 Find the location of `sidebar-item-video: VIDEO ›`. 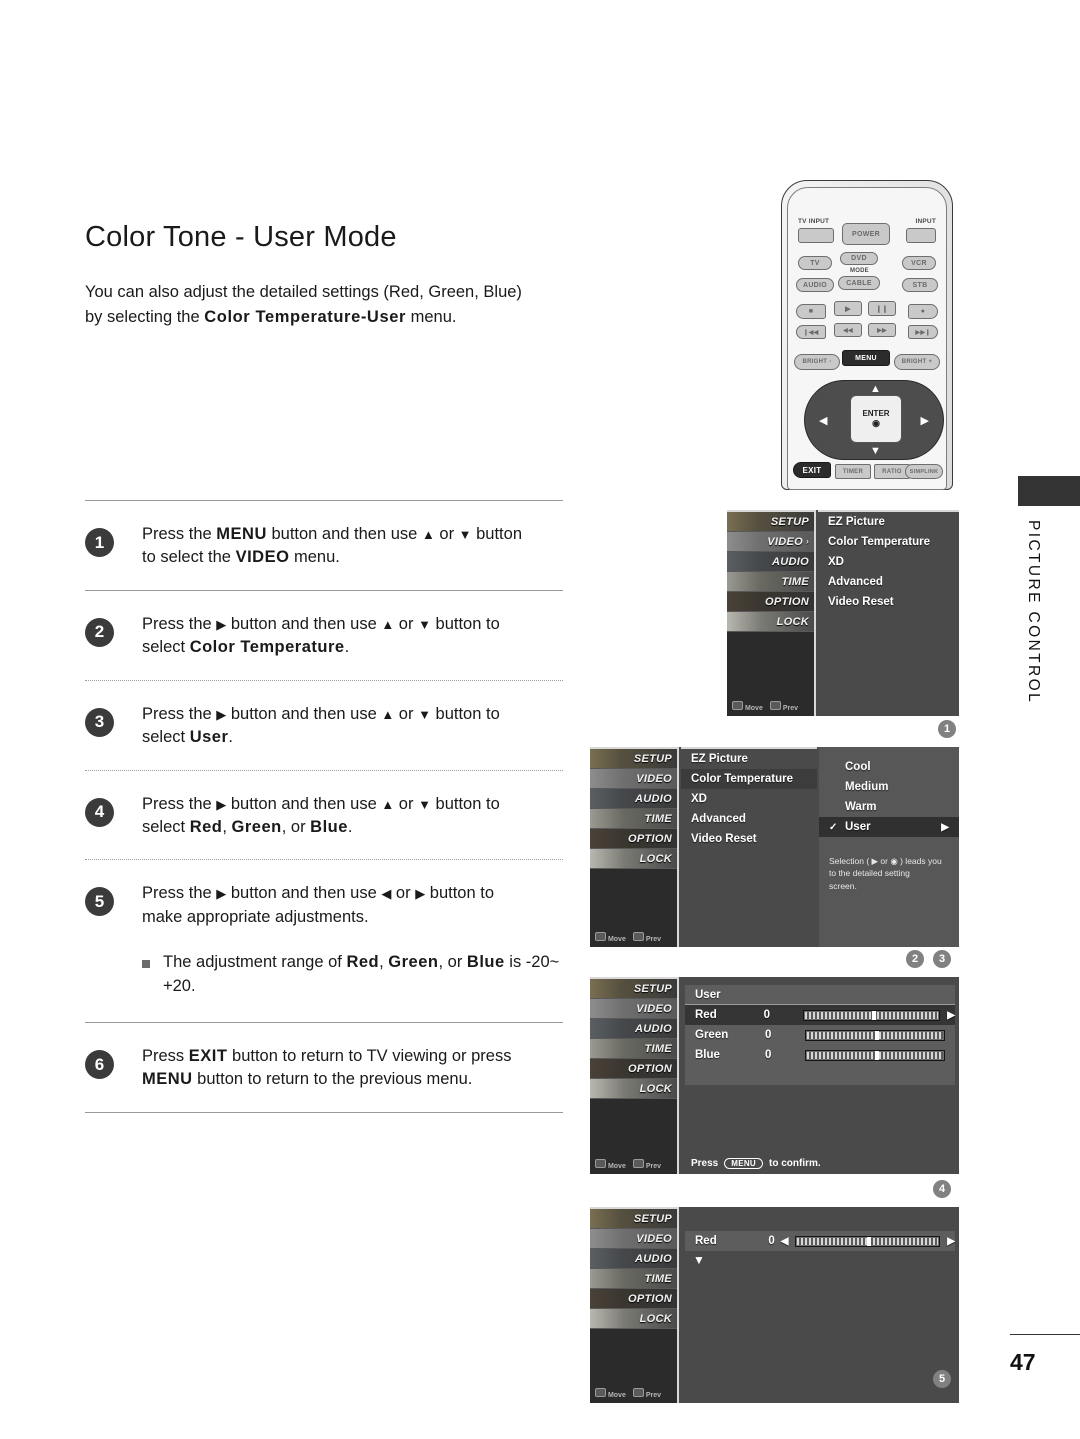

sidebar-item-video: VIDEO › is located at coordinates (770, 542).